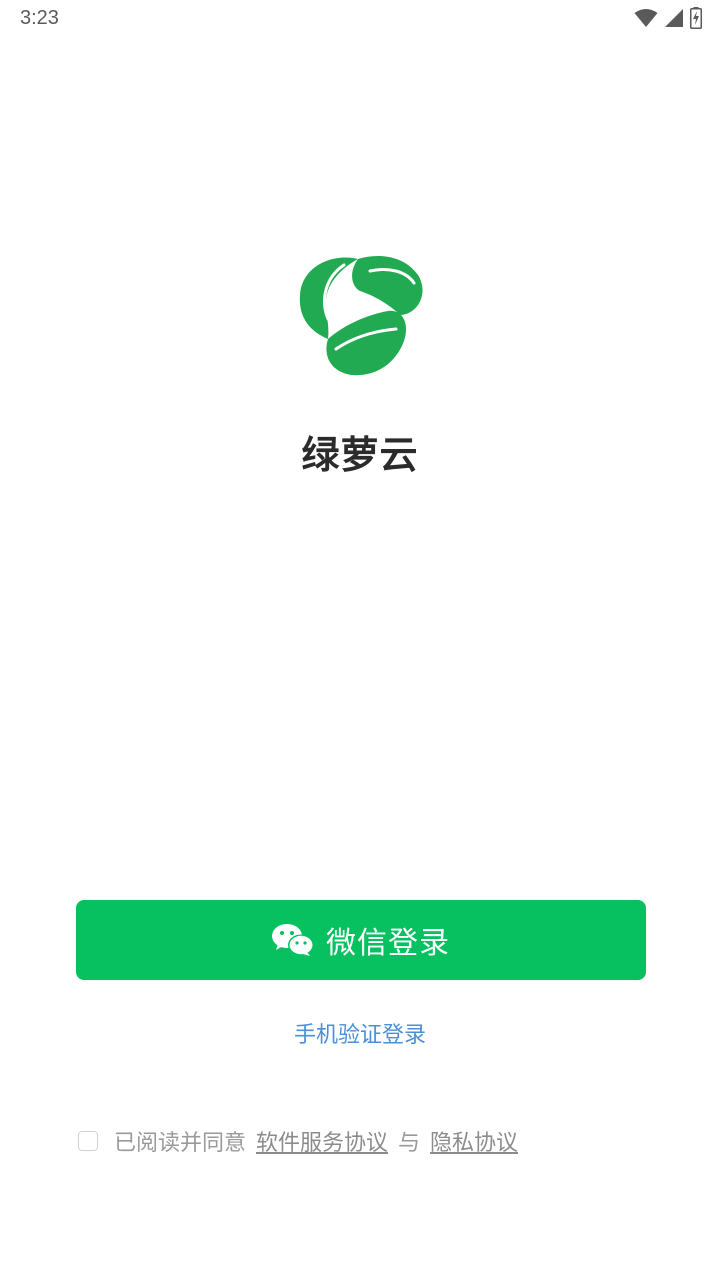 The width and height of the screenshot is (720, 1280). Describe the element at coordinates (360, 19) in the screenshot. I see `status-bar: 3:23` at that location.